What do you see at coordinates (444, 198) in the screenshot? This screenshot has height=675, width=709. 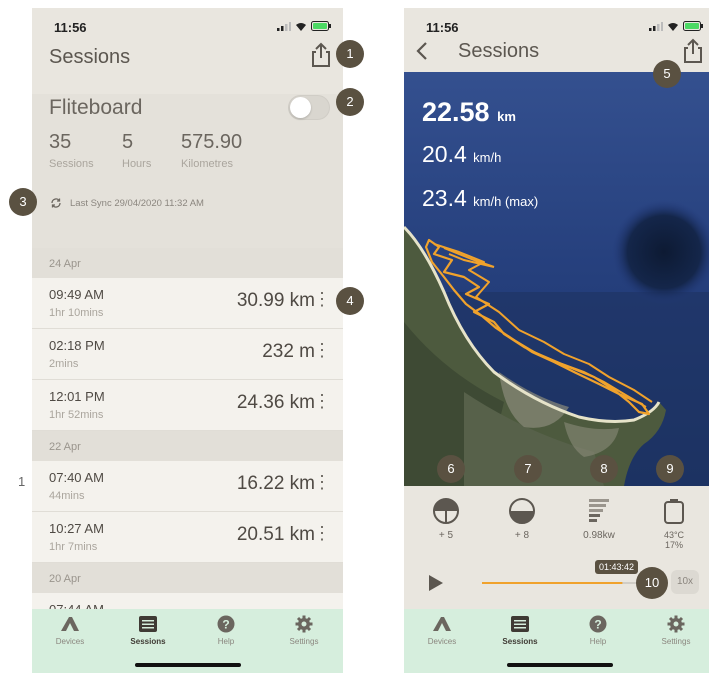 I see `max-speed-value: 23.4` at bounding box center [444, 198].